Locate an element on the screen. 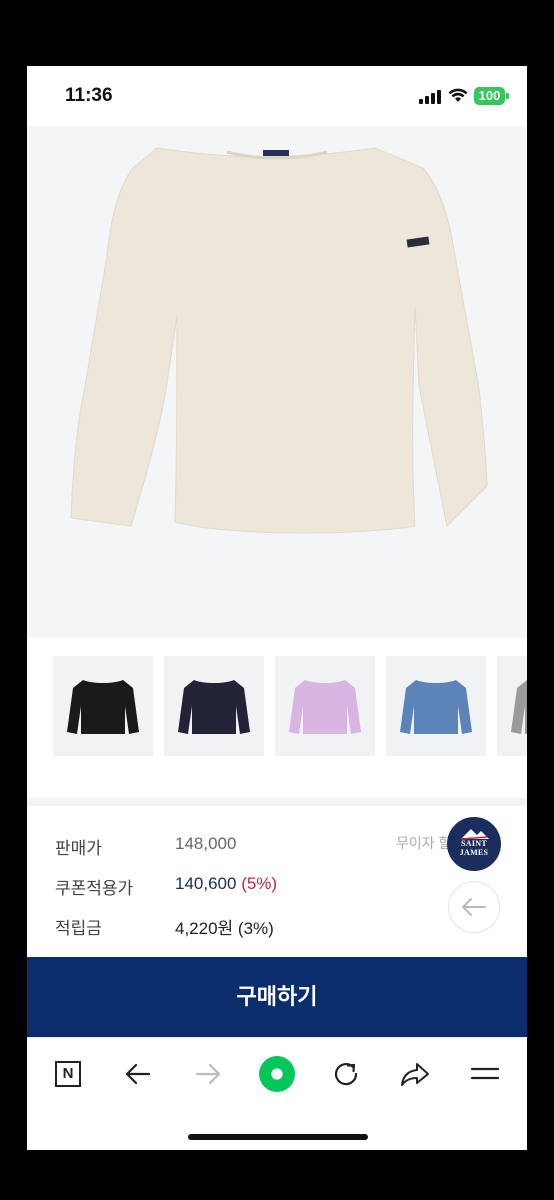 Image resolution: width=554 pixels, height=1200 pixels. wifi-icon is located at coordinates (458, 95).